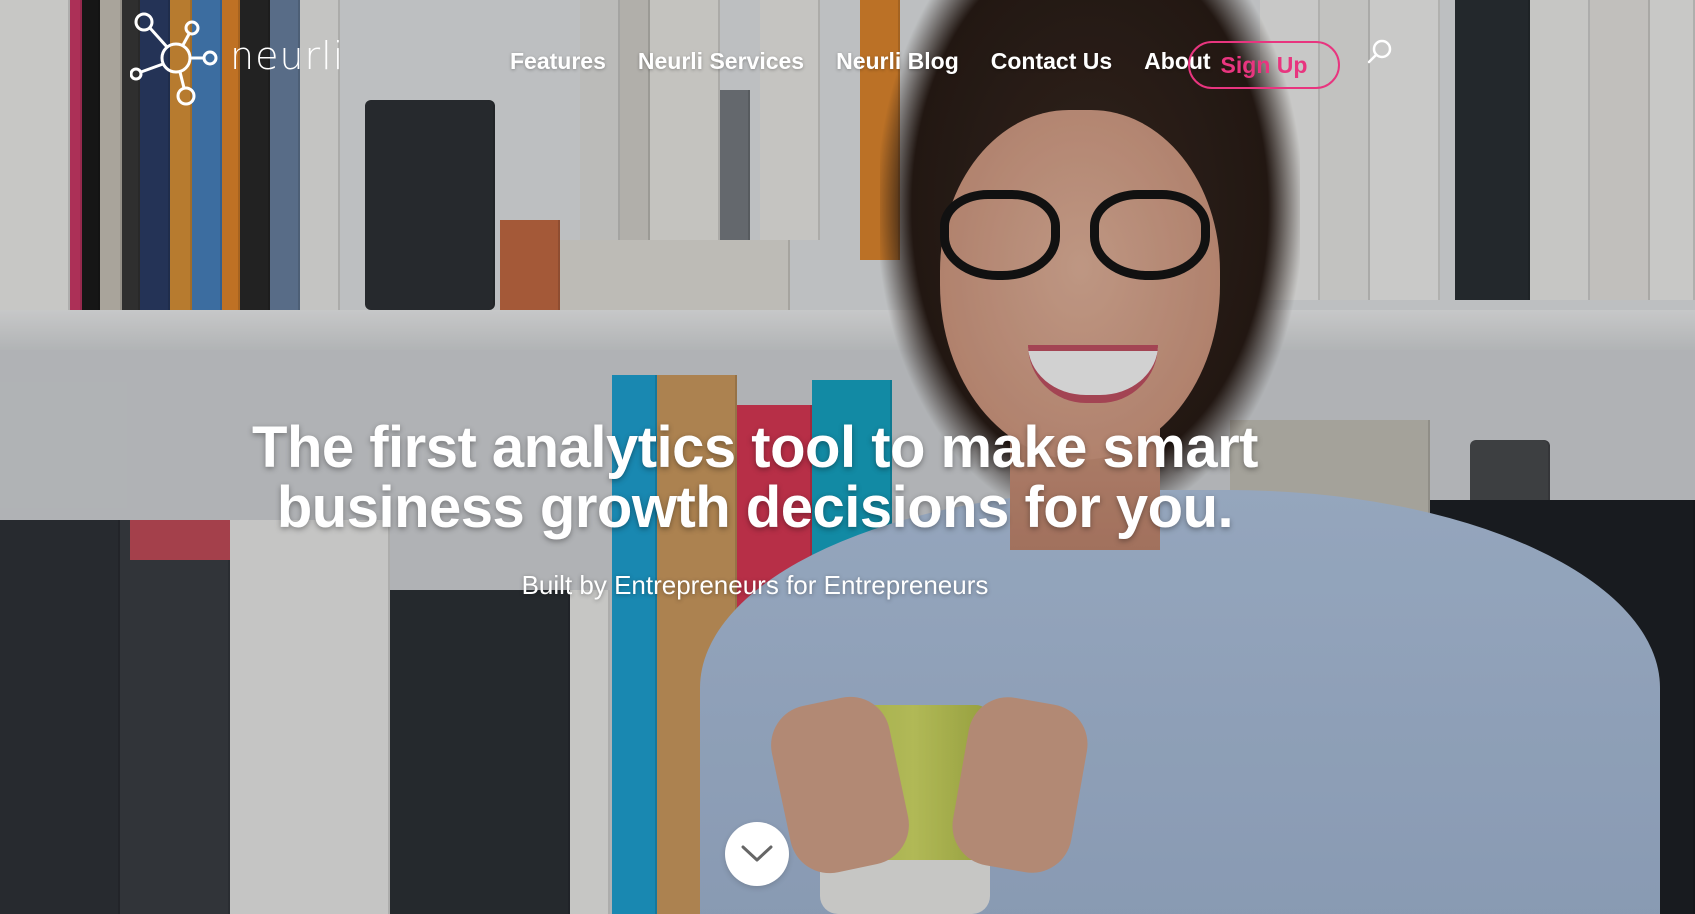 This screenshot has height=914, width=1695. I want to click on search-icon, so click(1379, 51).